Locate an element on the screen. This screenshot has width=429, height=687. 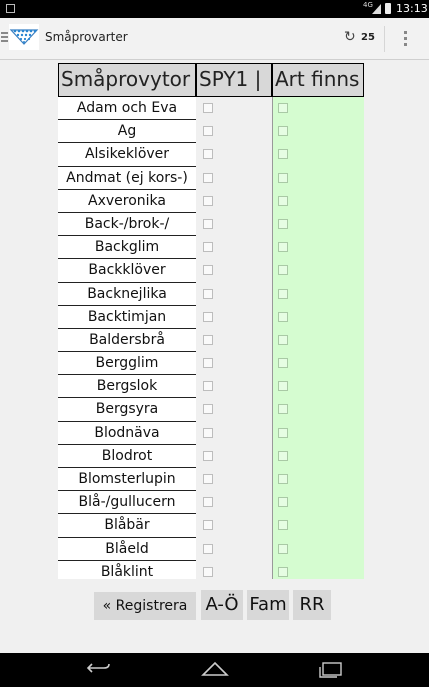
sync-icon: ↻ is located at coordinates (350, 37).